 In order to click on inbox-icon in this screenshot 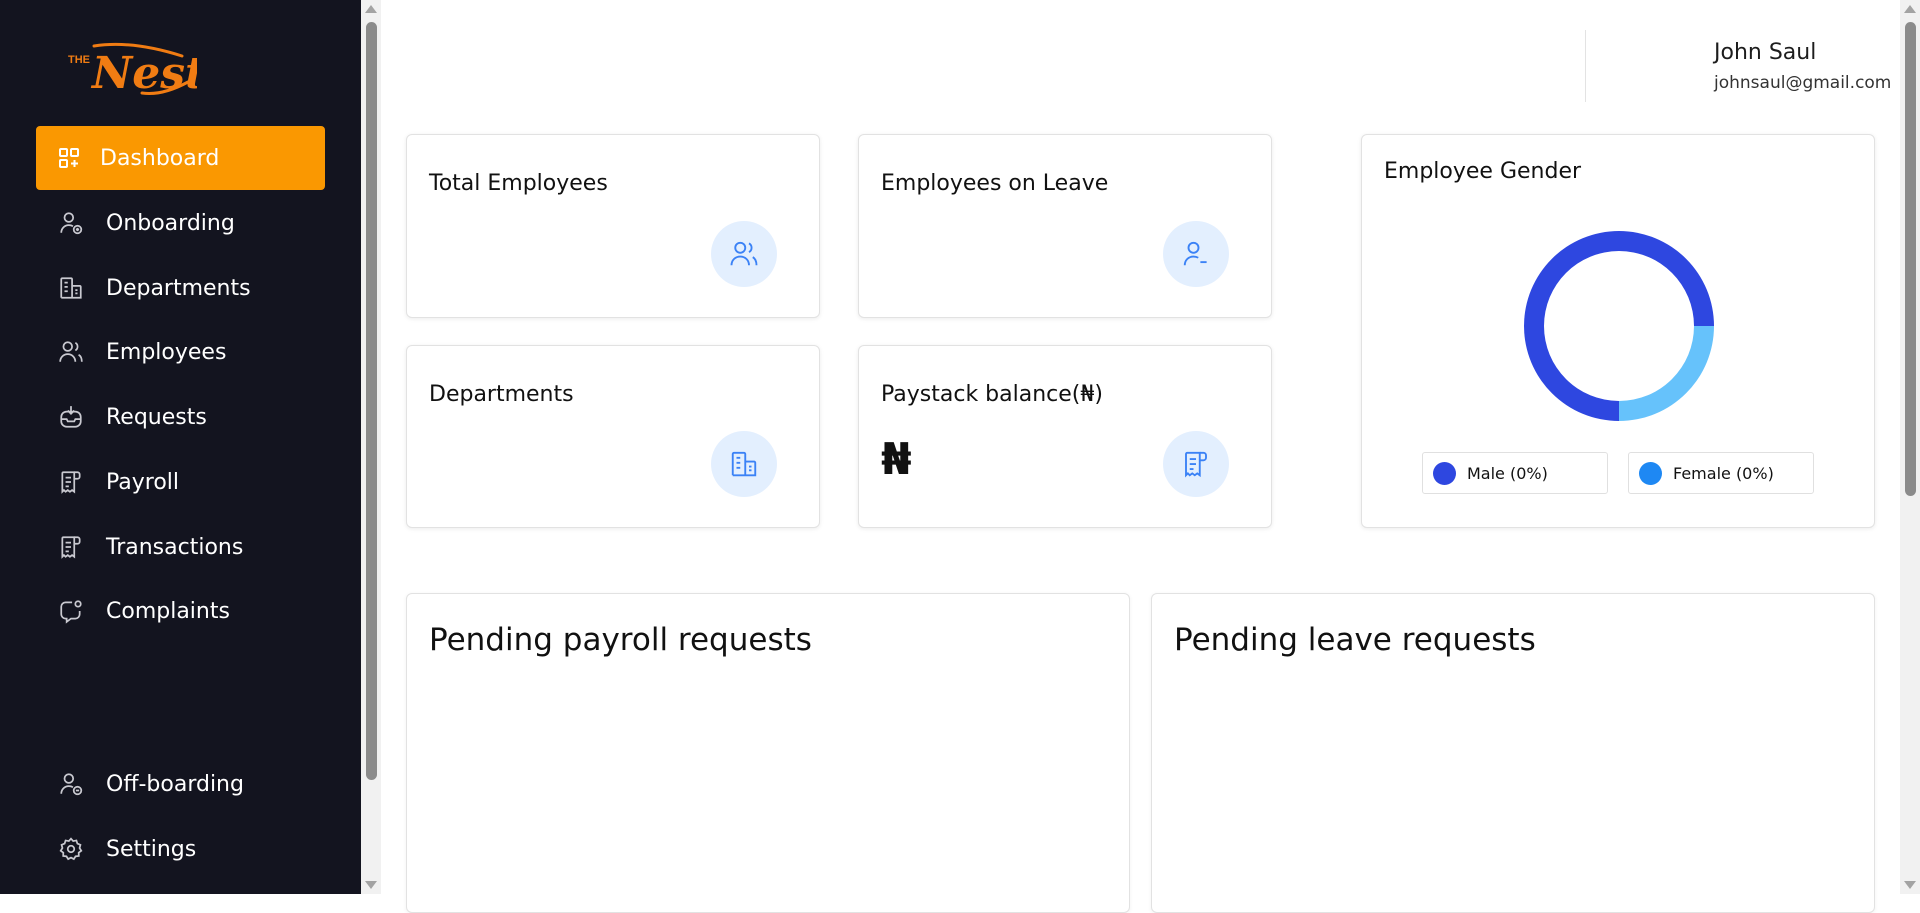, I will do `click(71, 417)`.